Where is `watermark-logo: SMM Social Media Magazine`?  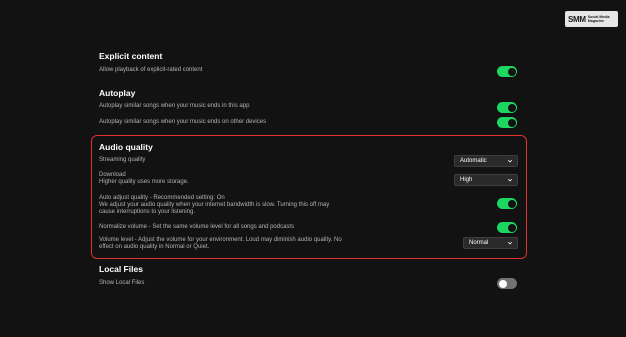
watermark-logo: SMM Social Media Magazine is located at coordinates (591, 19).